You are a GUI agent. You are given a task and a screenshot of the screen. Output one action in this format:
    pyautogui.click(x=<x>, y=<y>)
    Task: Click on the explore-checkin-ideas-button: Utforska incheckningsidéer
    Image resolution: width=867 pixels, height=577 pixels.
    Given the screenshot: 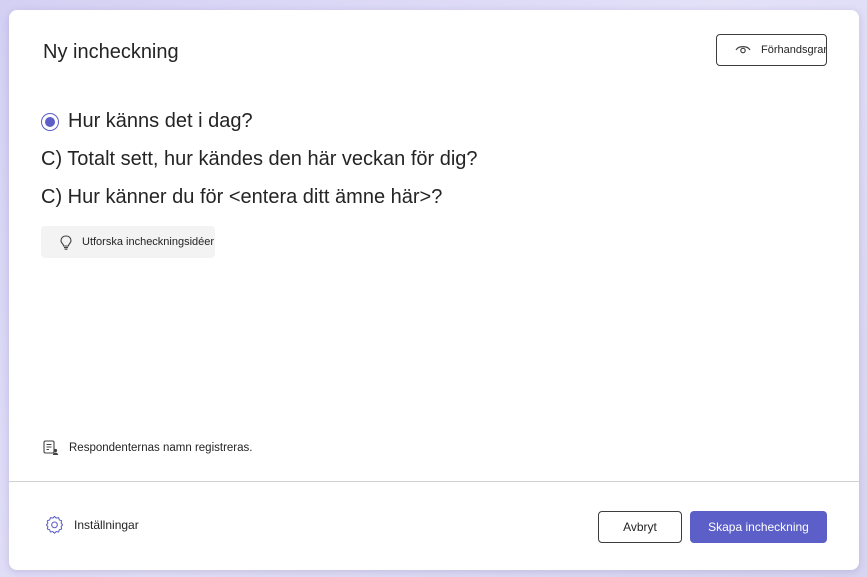 What is the action you would take?
    pyautogui.click(x=128, y=242)
    